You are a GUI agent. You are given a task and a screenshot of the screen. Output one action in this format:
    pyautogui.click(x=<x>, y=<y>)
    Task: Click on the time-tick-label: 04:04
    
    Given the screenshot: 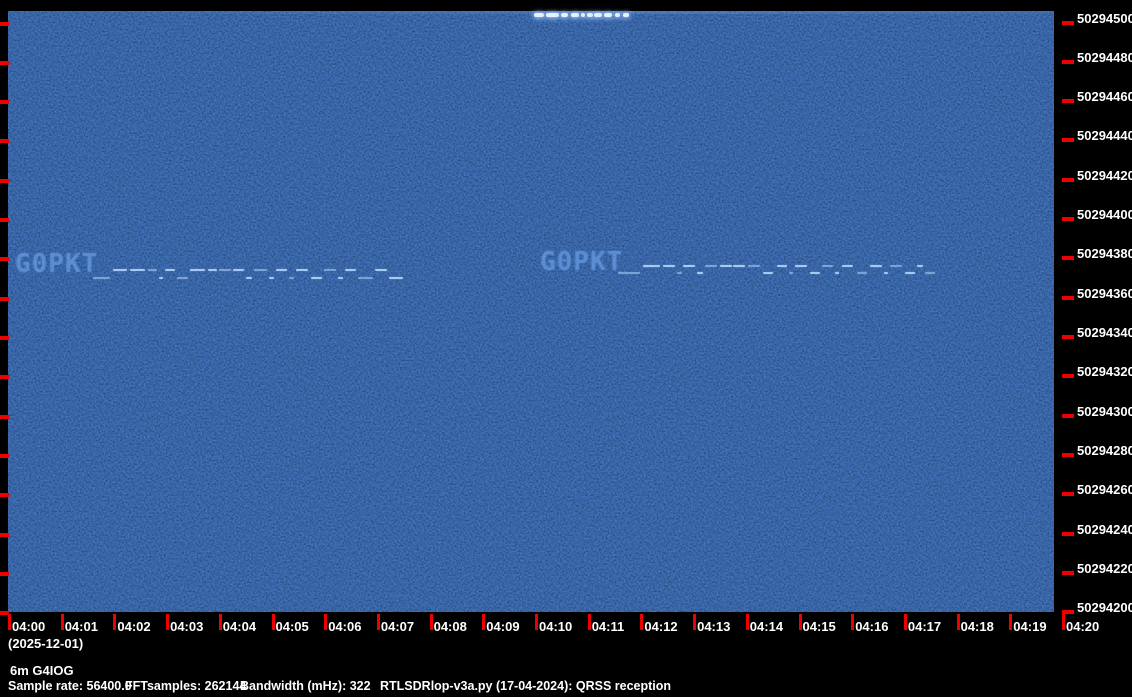 What is the action you would take?
    pyautogui.click(x=239, y=626)
    